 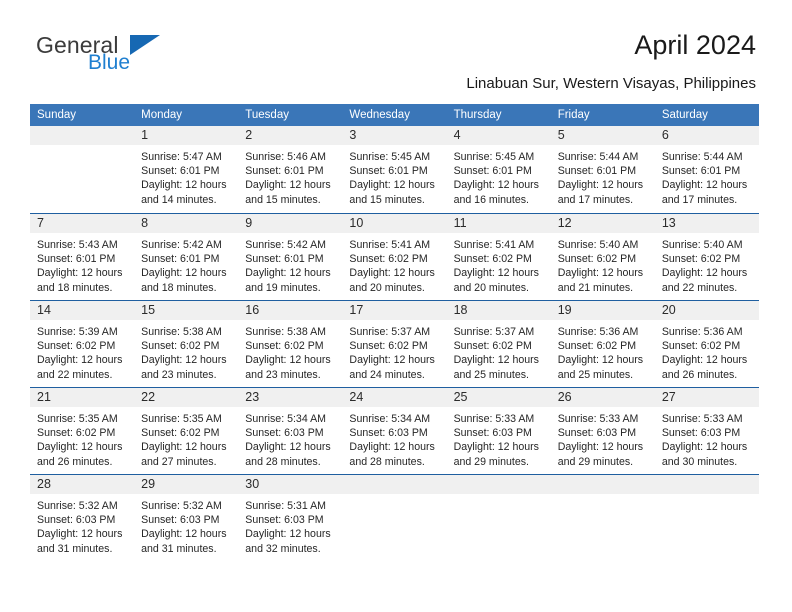 What do you see at coordinates (491, 374) in the screenshot?
I see `daylight-duration-line2: and 25 minutes.` at bounding box center [491, 374].